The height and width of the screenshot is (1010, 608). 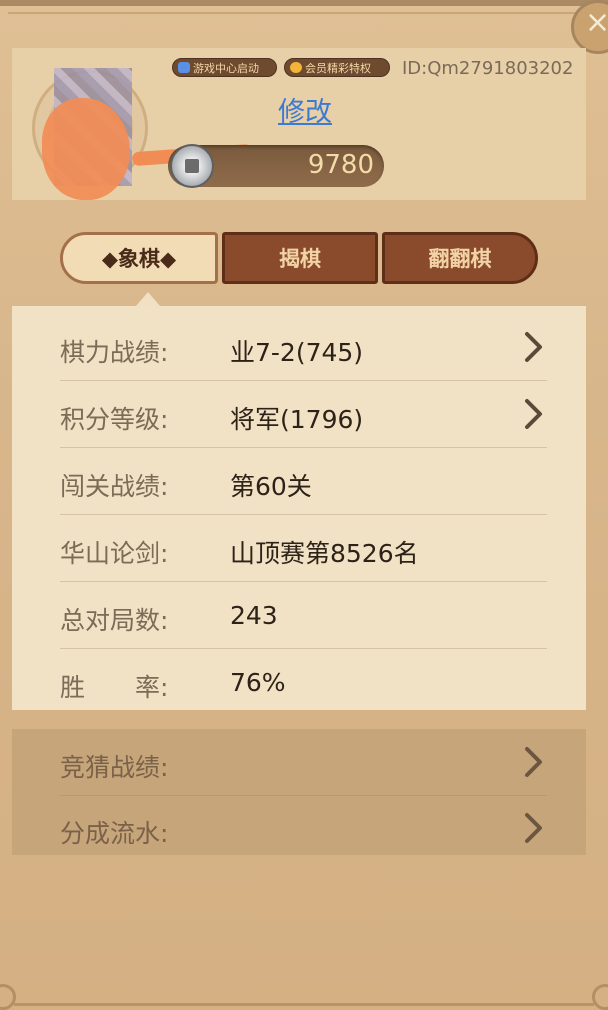 I want to click on vip-privilege-badge-label: 会员精彩特权, so click(x=338, y=68).